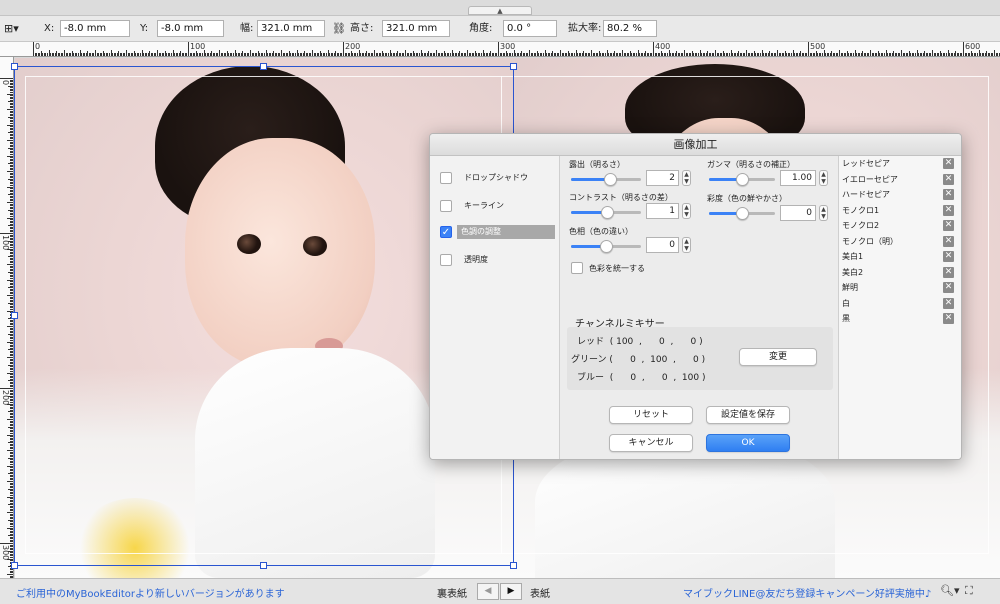 This screenshot has height=604, width=1000. What do you see at coordinates (853, 256) in the screenshot?
I see `preset-label: 美白1` at bounding box center [853, 256].